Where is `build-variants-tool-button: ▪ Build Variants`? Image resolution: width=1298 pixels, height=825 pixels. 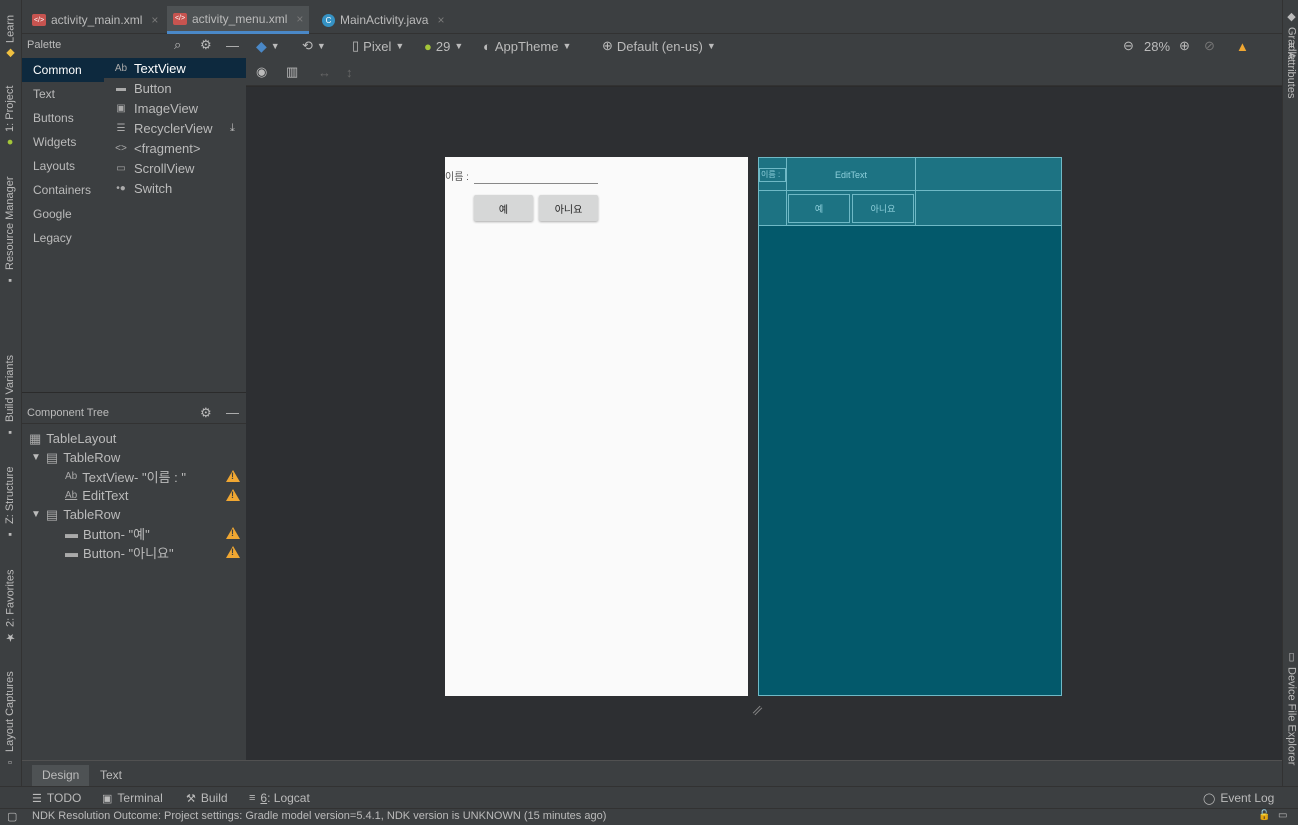 build-variants-tool-button: ▪ Build Variants is located at coordinates (10, 393).